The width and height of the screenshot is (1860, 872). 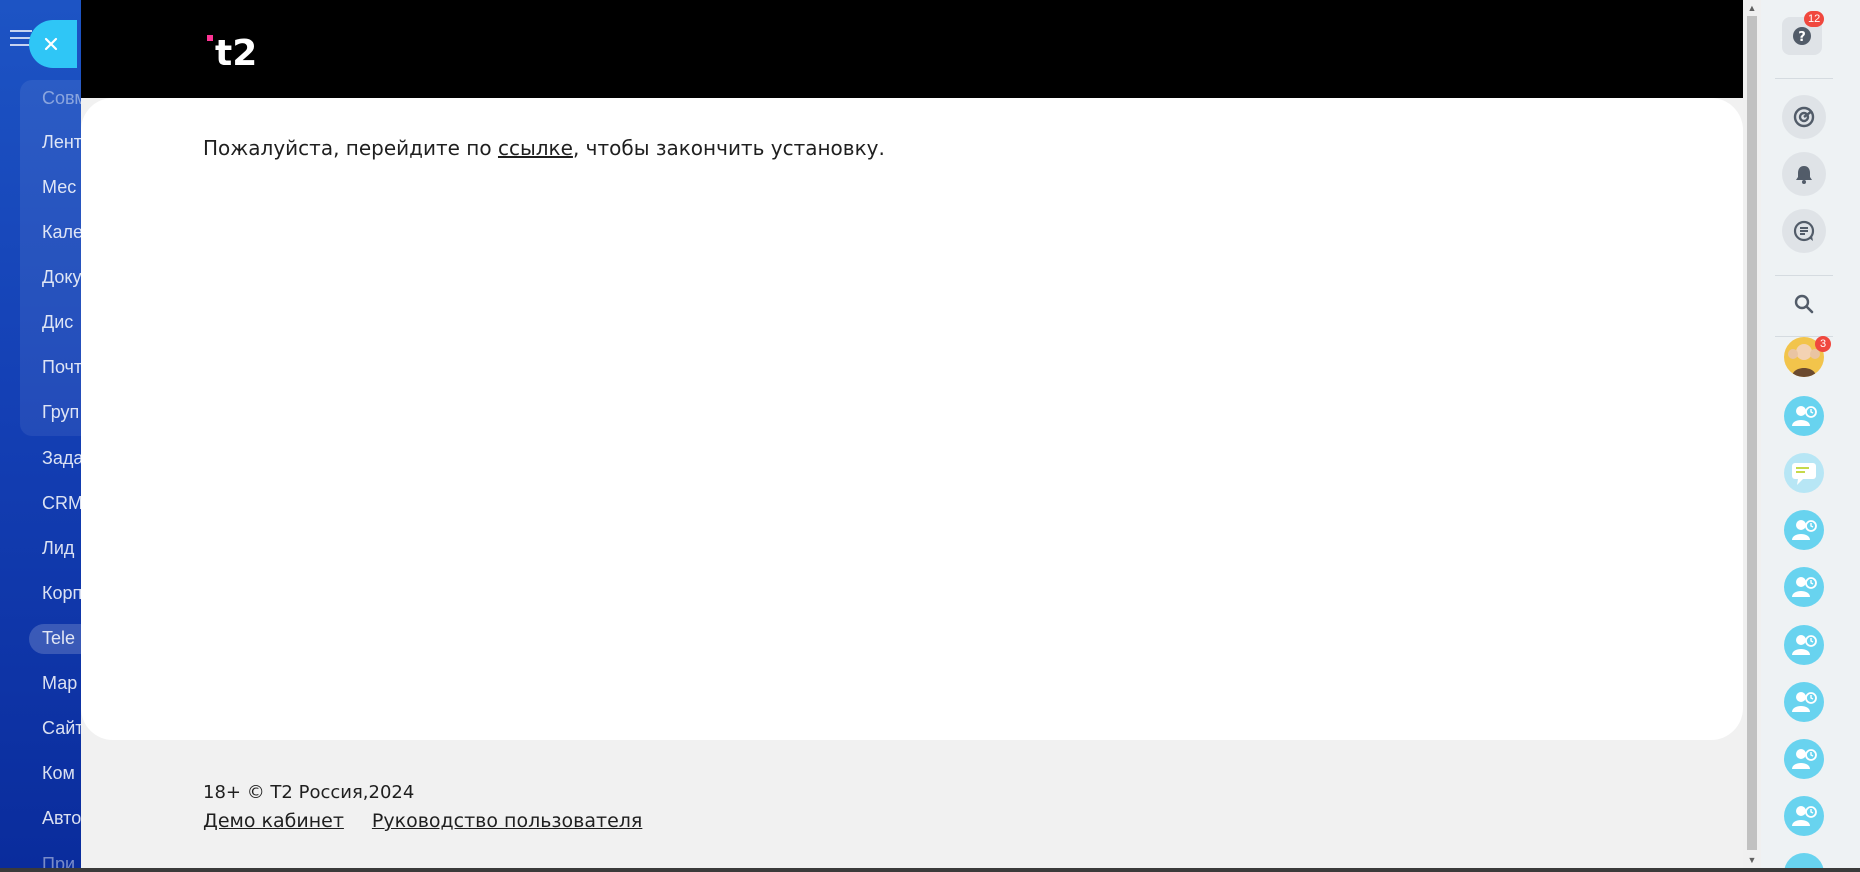 I want to click on logo-dot, so click(x=210, y=38).